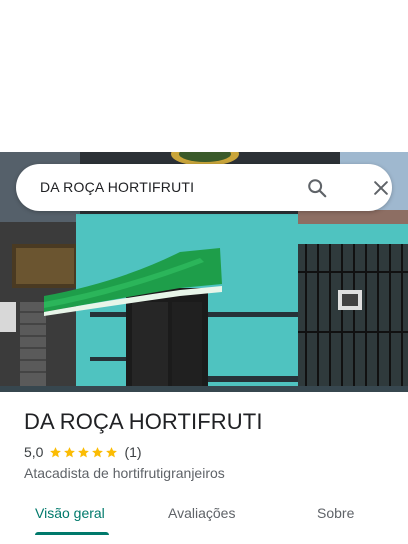  I want to click on tab-overview: Visão geral, so click(70, 513).